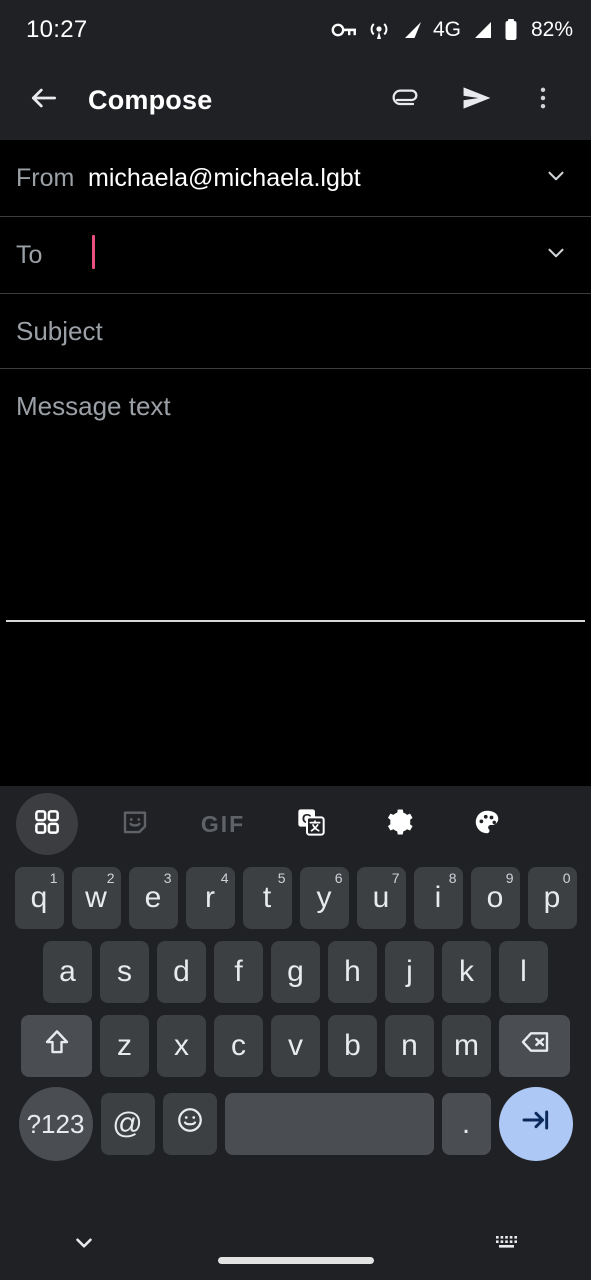  I want to click on key-g: g, so click(295, 971).